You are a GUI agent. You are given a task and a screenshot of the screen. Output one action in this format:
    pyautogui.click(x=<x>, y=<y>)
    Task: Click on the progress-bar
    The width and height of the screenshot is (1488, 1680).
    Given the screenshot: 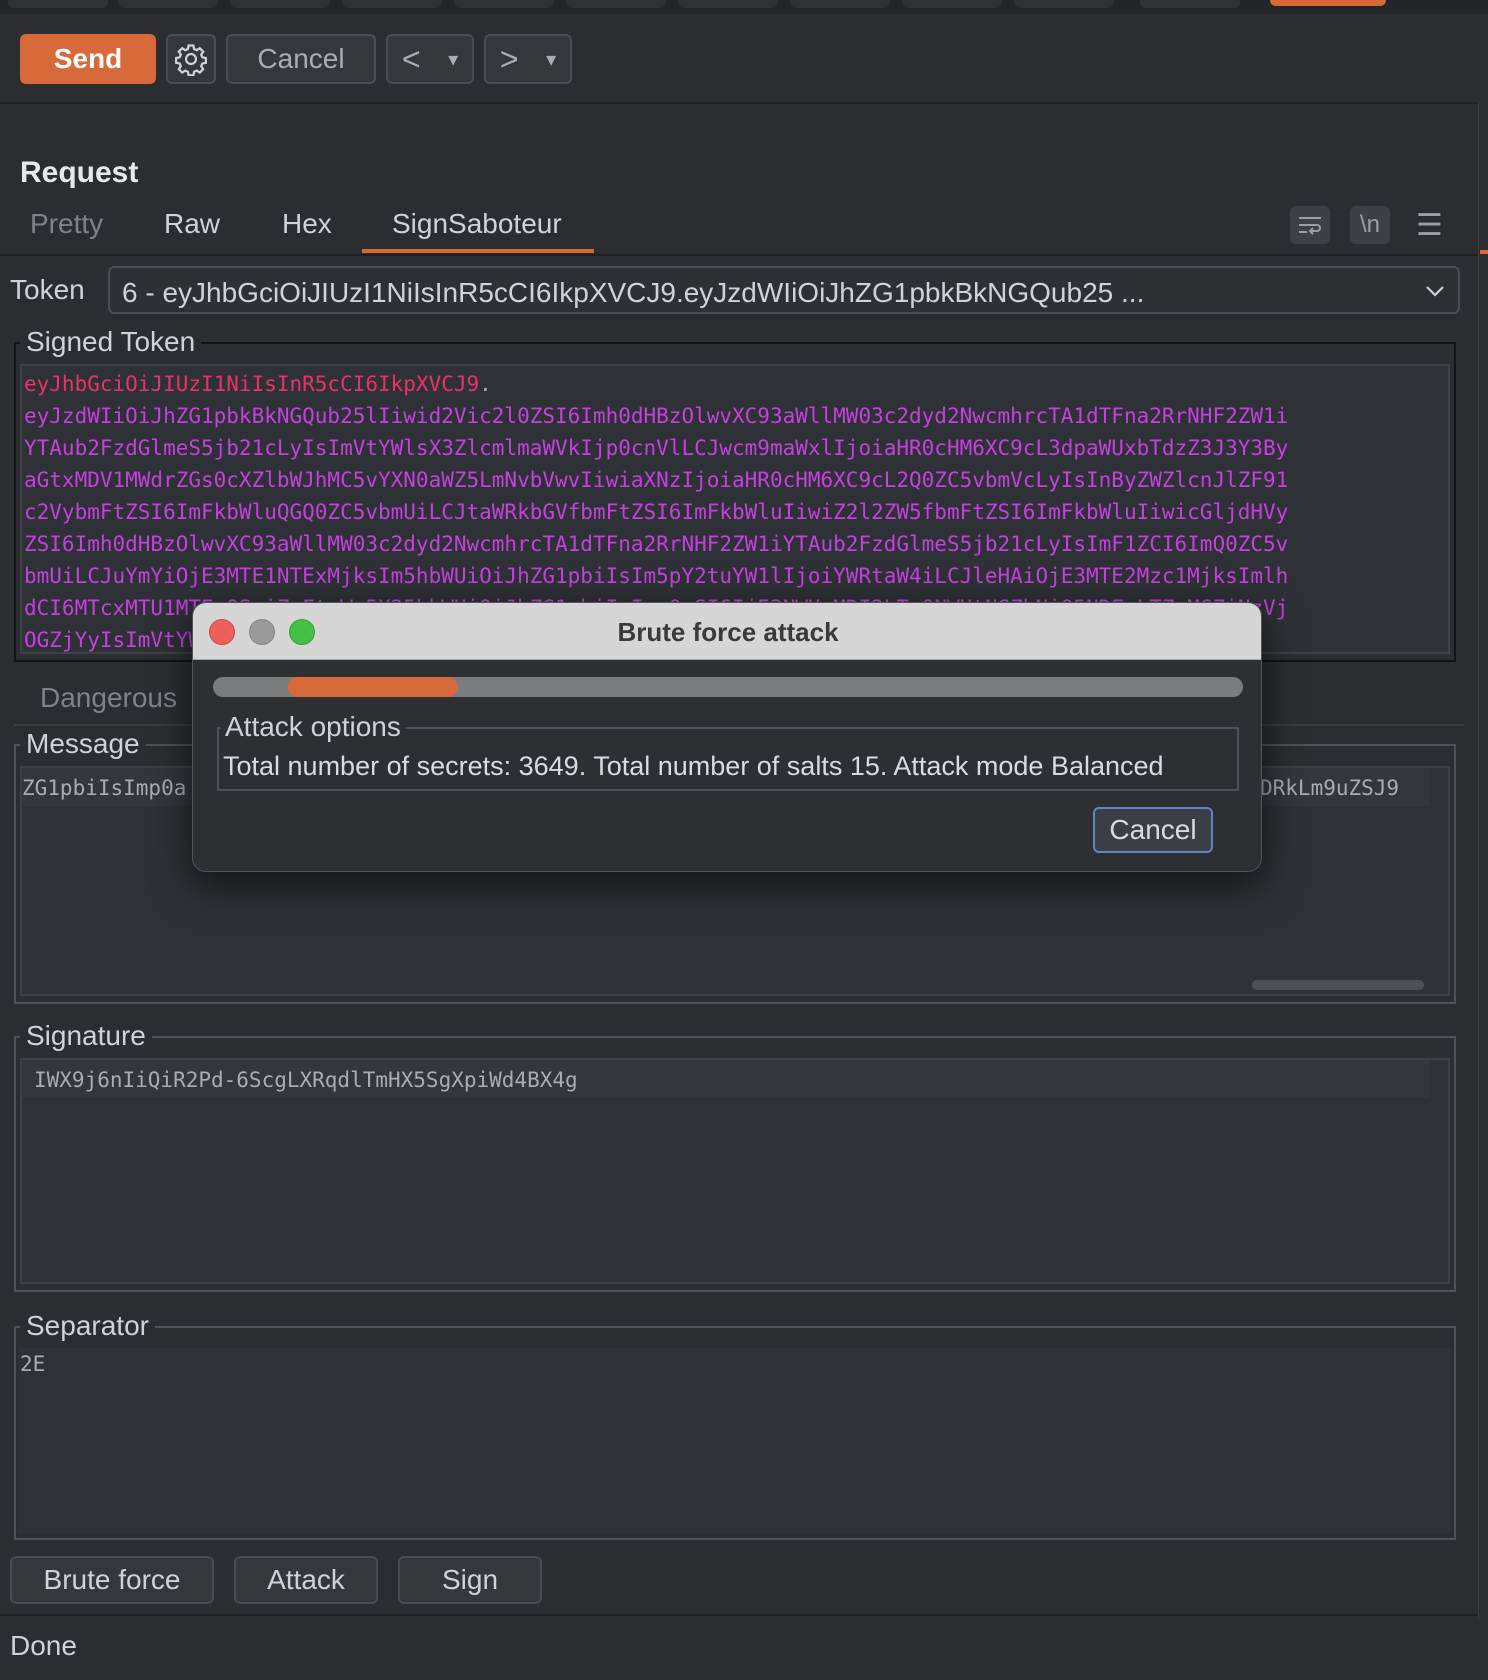 What is the action you would take?
    pyautogui.click(x=728, y=687)
    